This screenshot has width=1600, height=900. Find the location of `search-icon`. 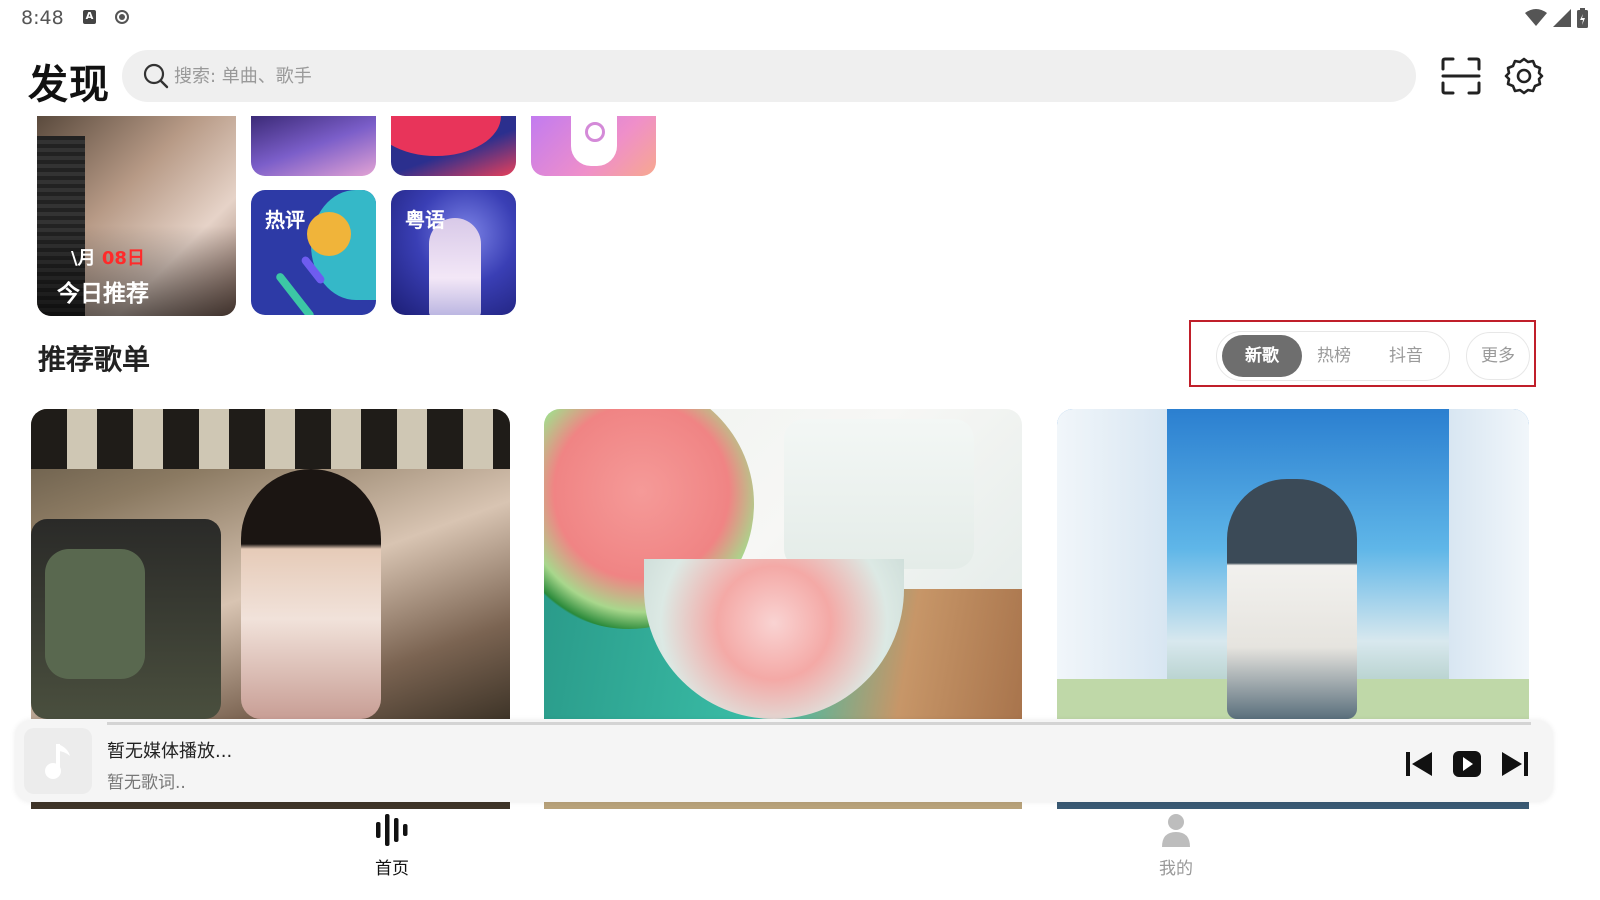

search-icon is located at coordinates (156, 76).